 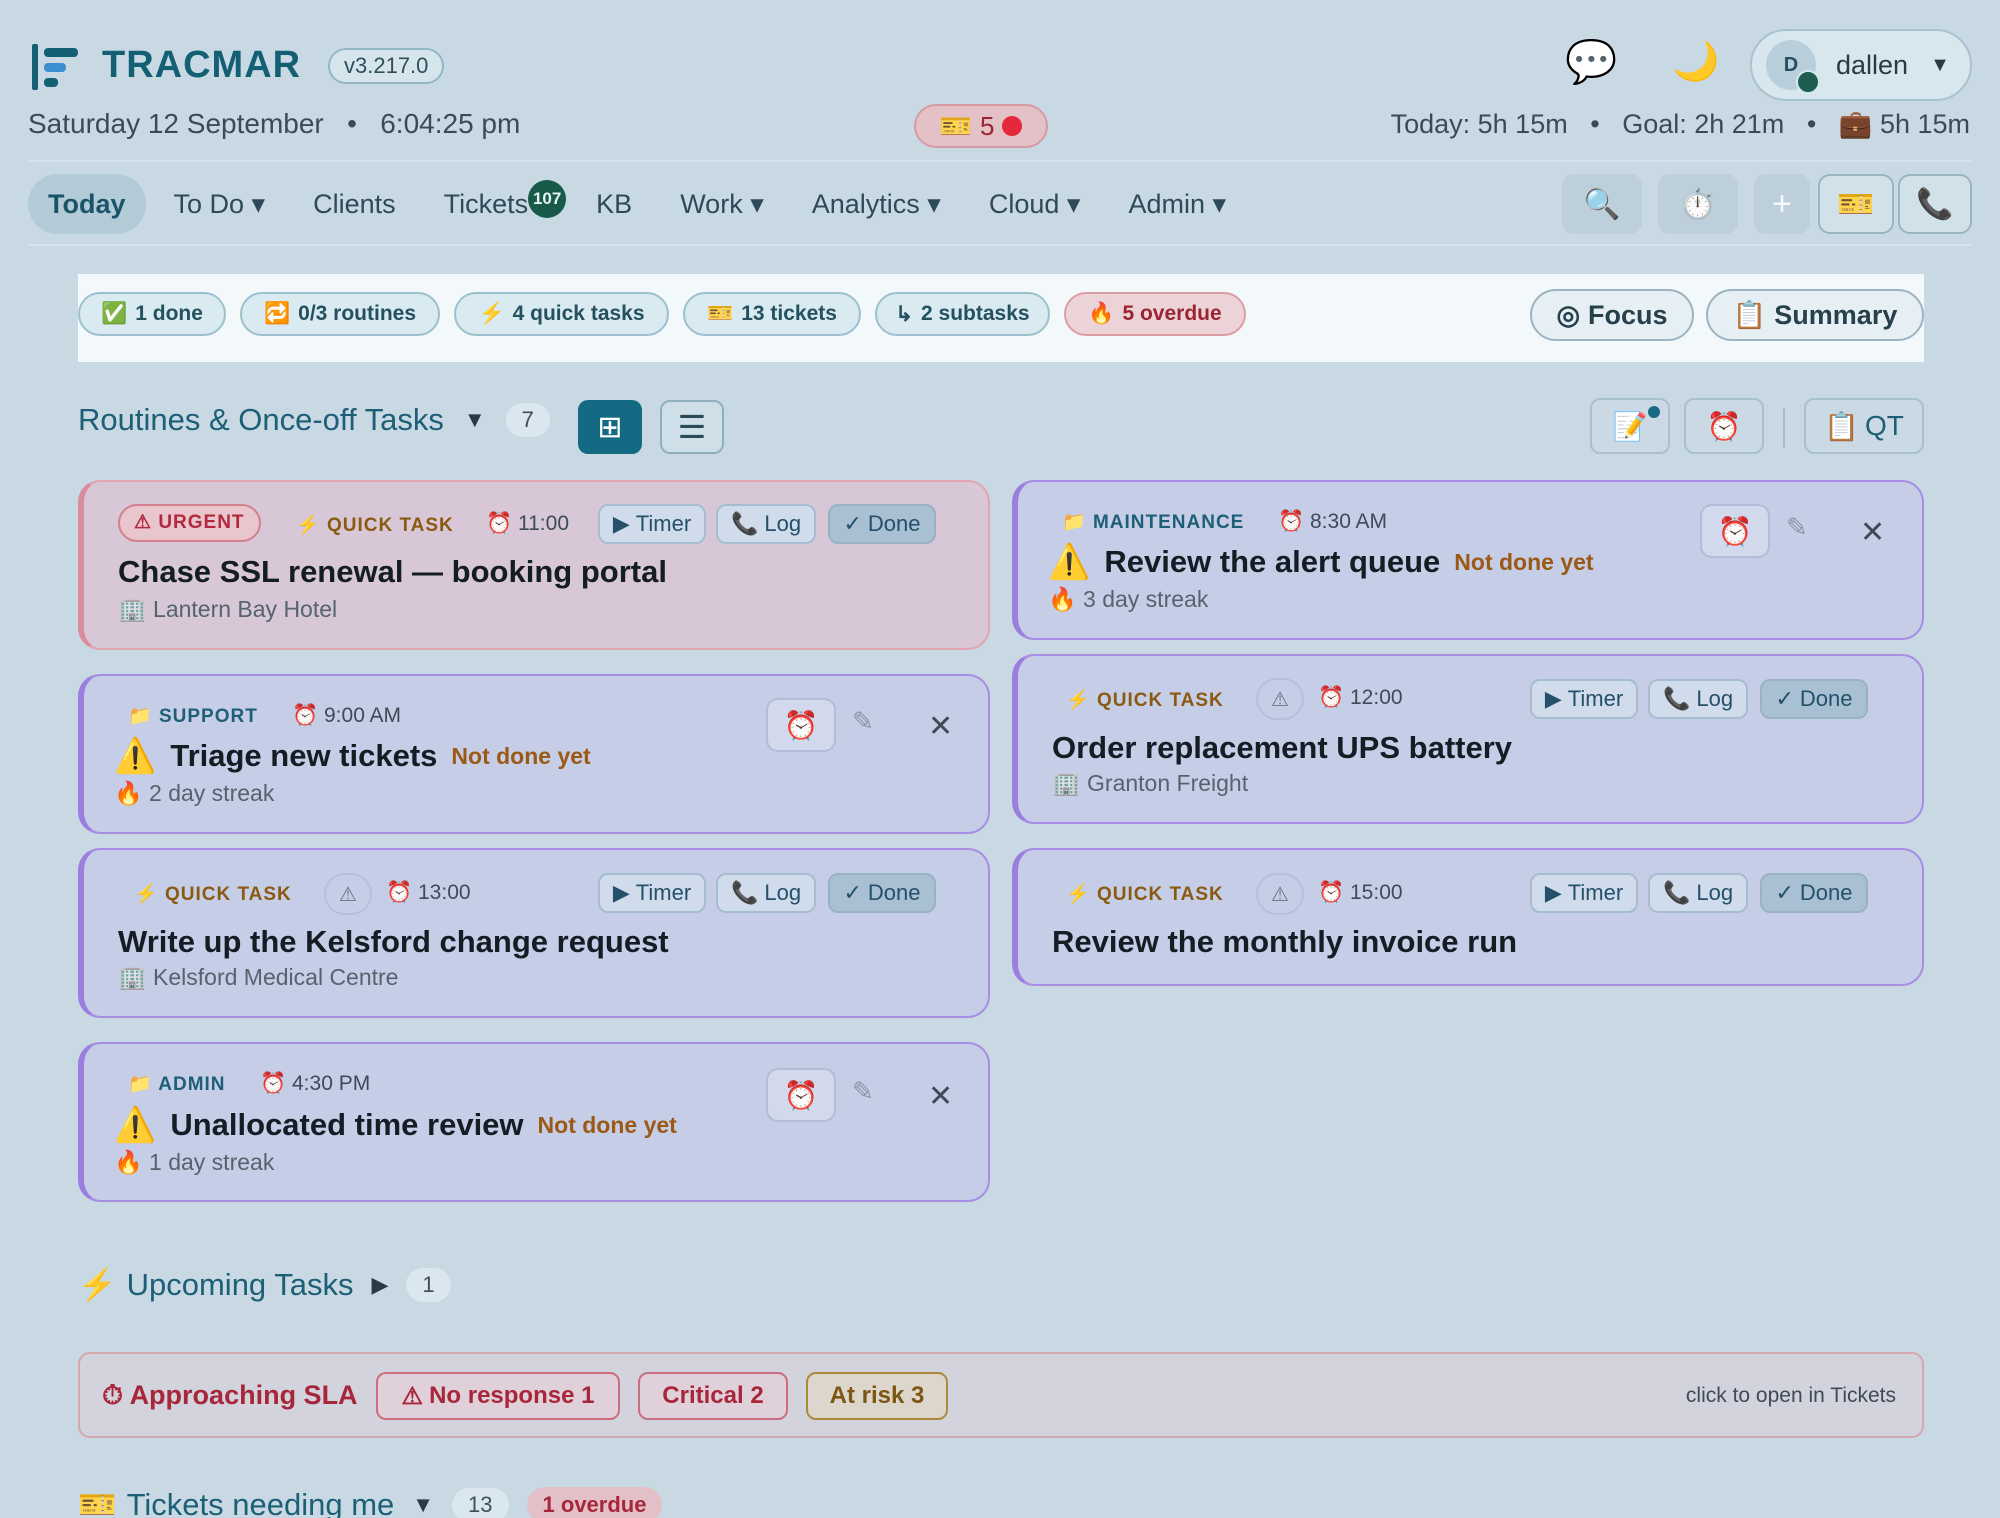 What do you see at coordinates (1591, 62) in the screenshot?
I see `chat-icon: 💬` at bounding box center [1591, 62].